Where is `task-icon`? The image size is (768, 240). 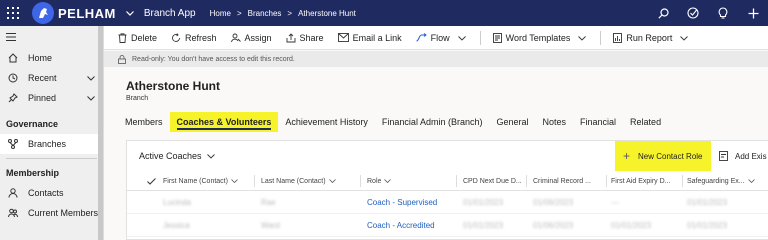 task-icon is located at coordinates (693, 13).